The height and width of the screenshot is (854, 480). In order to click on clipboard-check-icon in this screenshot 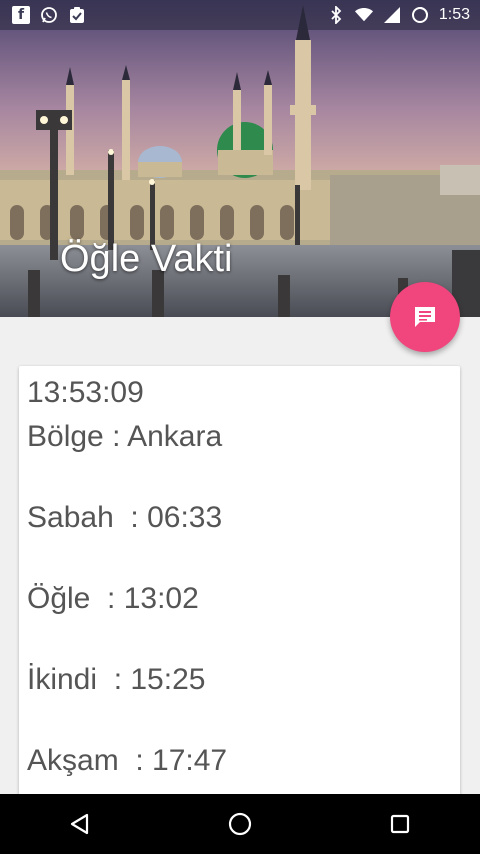, I will do `click(77, 15)`.